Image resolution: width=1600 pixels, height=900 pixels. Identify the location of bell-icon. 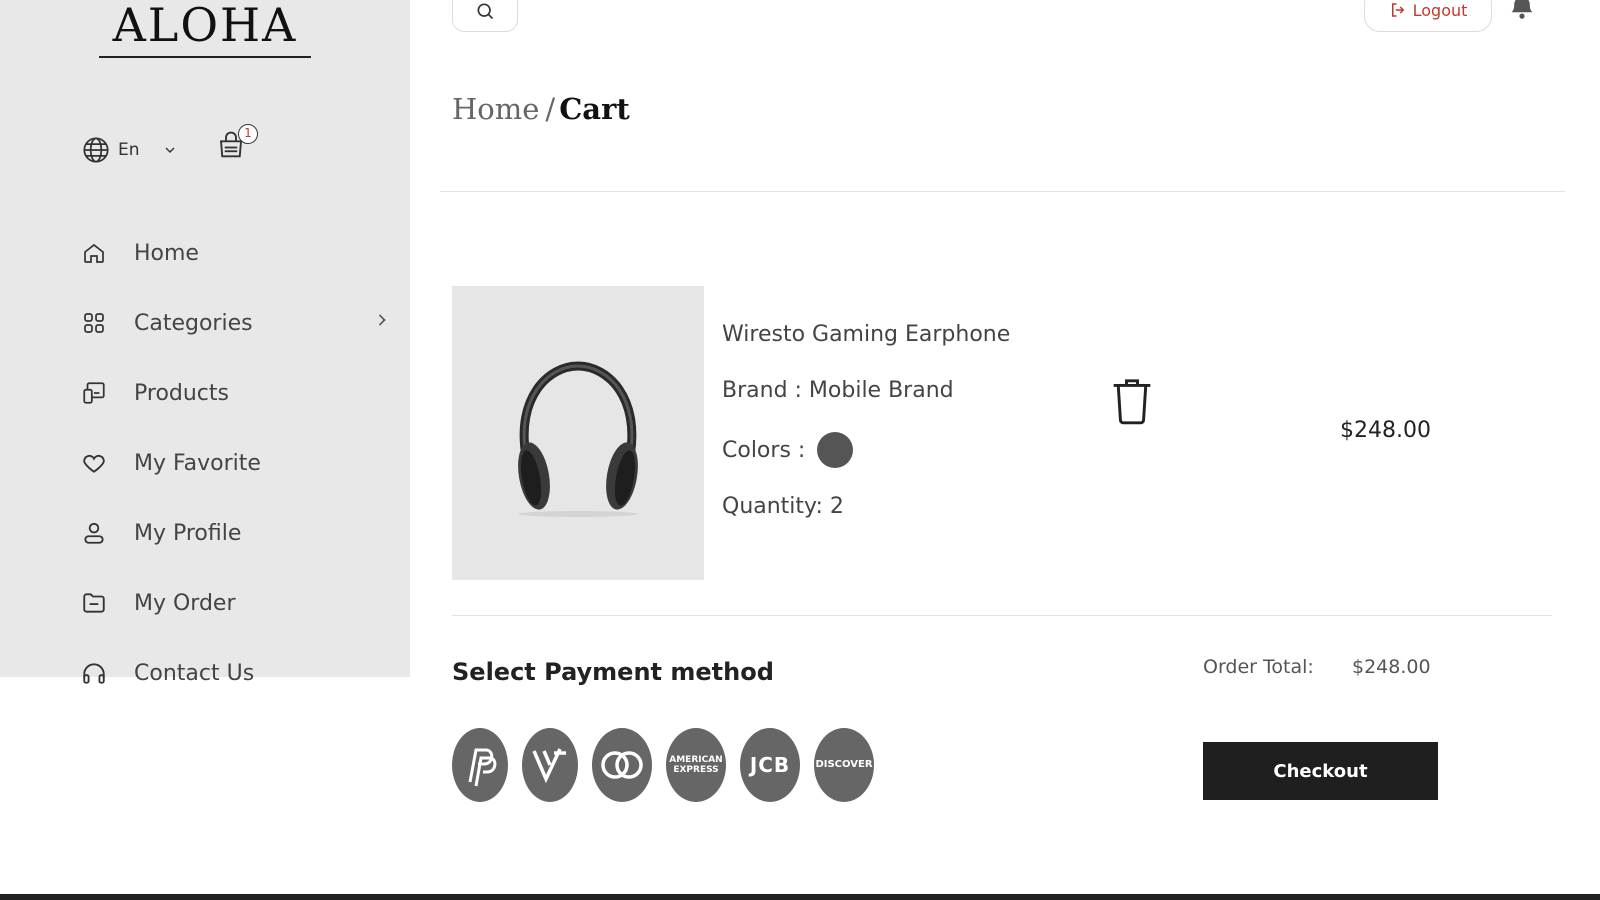
(1522, 10).